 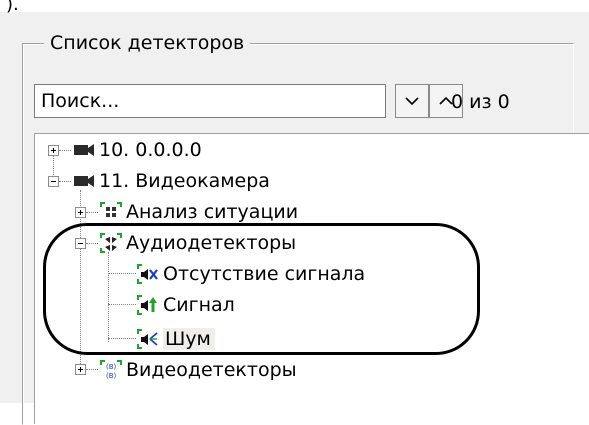 I want to click on search-next-button, so click(x=412, y=101).